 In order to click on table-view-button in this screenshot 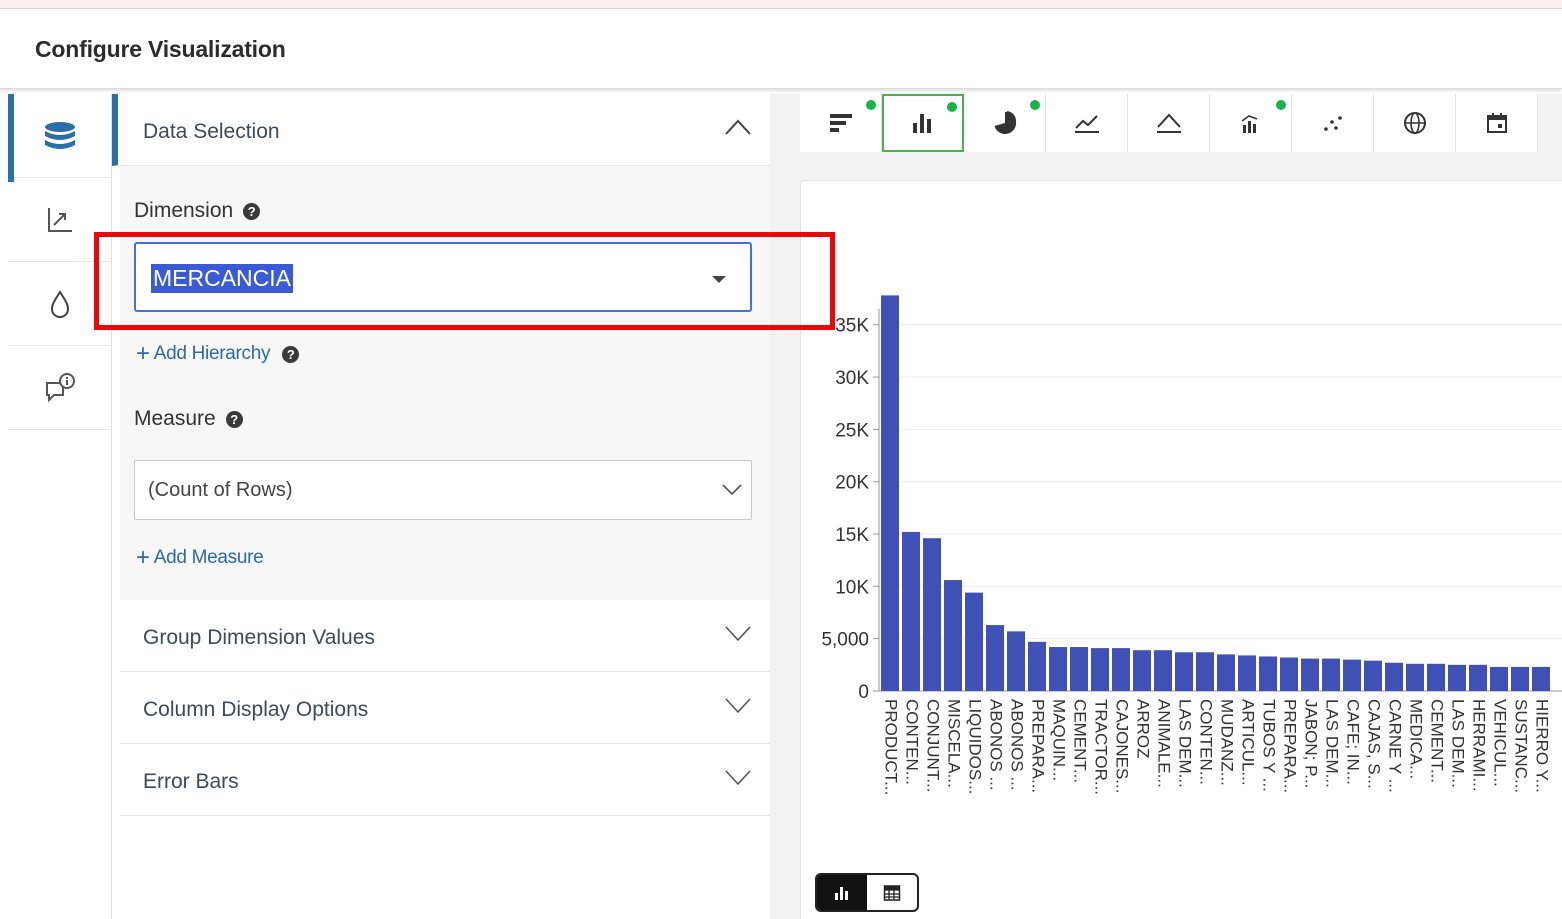, I will do `click(892, 892)`.